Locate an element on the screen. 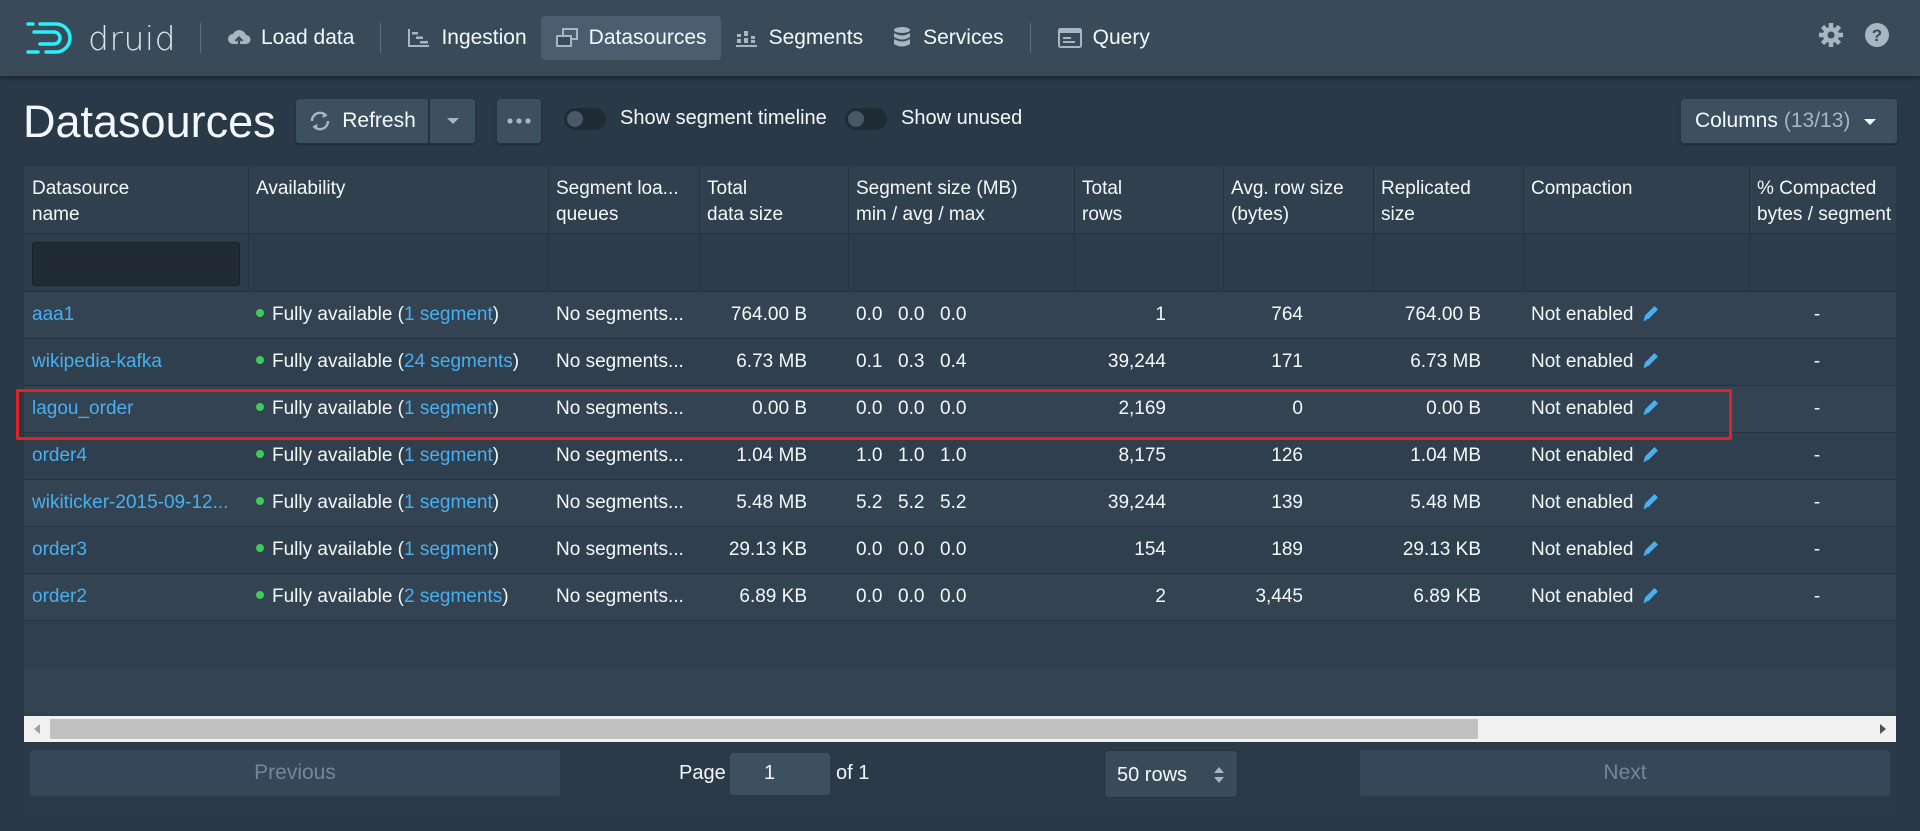  application-icon is located at coordinates (1069, 38).